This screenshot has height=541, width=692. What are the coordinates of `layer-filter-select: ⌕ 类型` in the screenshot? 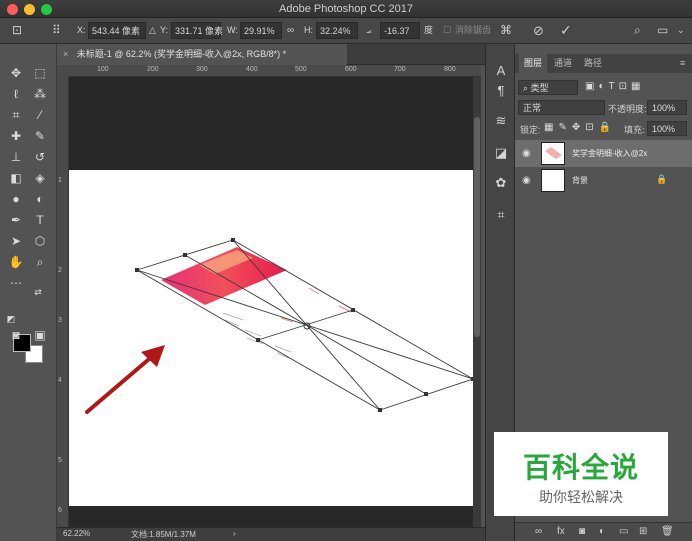 It's located at (548, 87).